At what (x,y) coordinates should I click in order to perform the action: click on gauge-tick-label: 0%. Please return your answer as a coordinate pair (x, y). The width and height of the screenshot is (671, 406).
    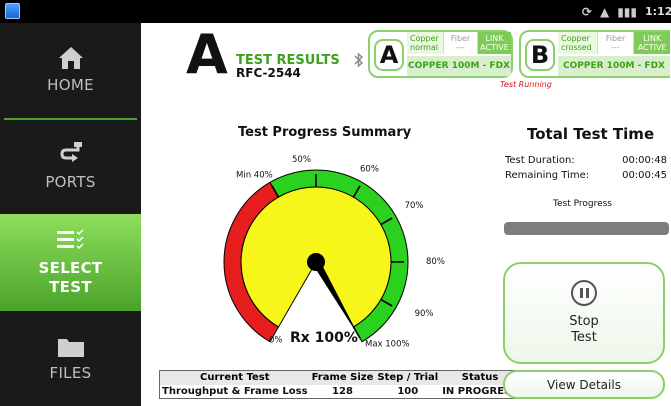
    Looking at the image, I should click on (276, 340).